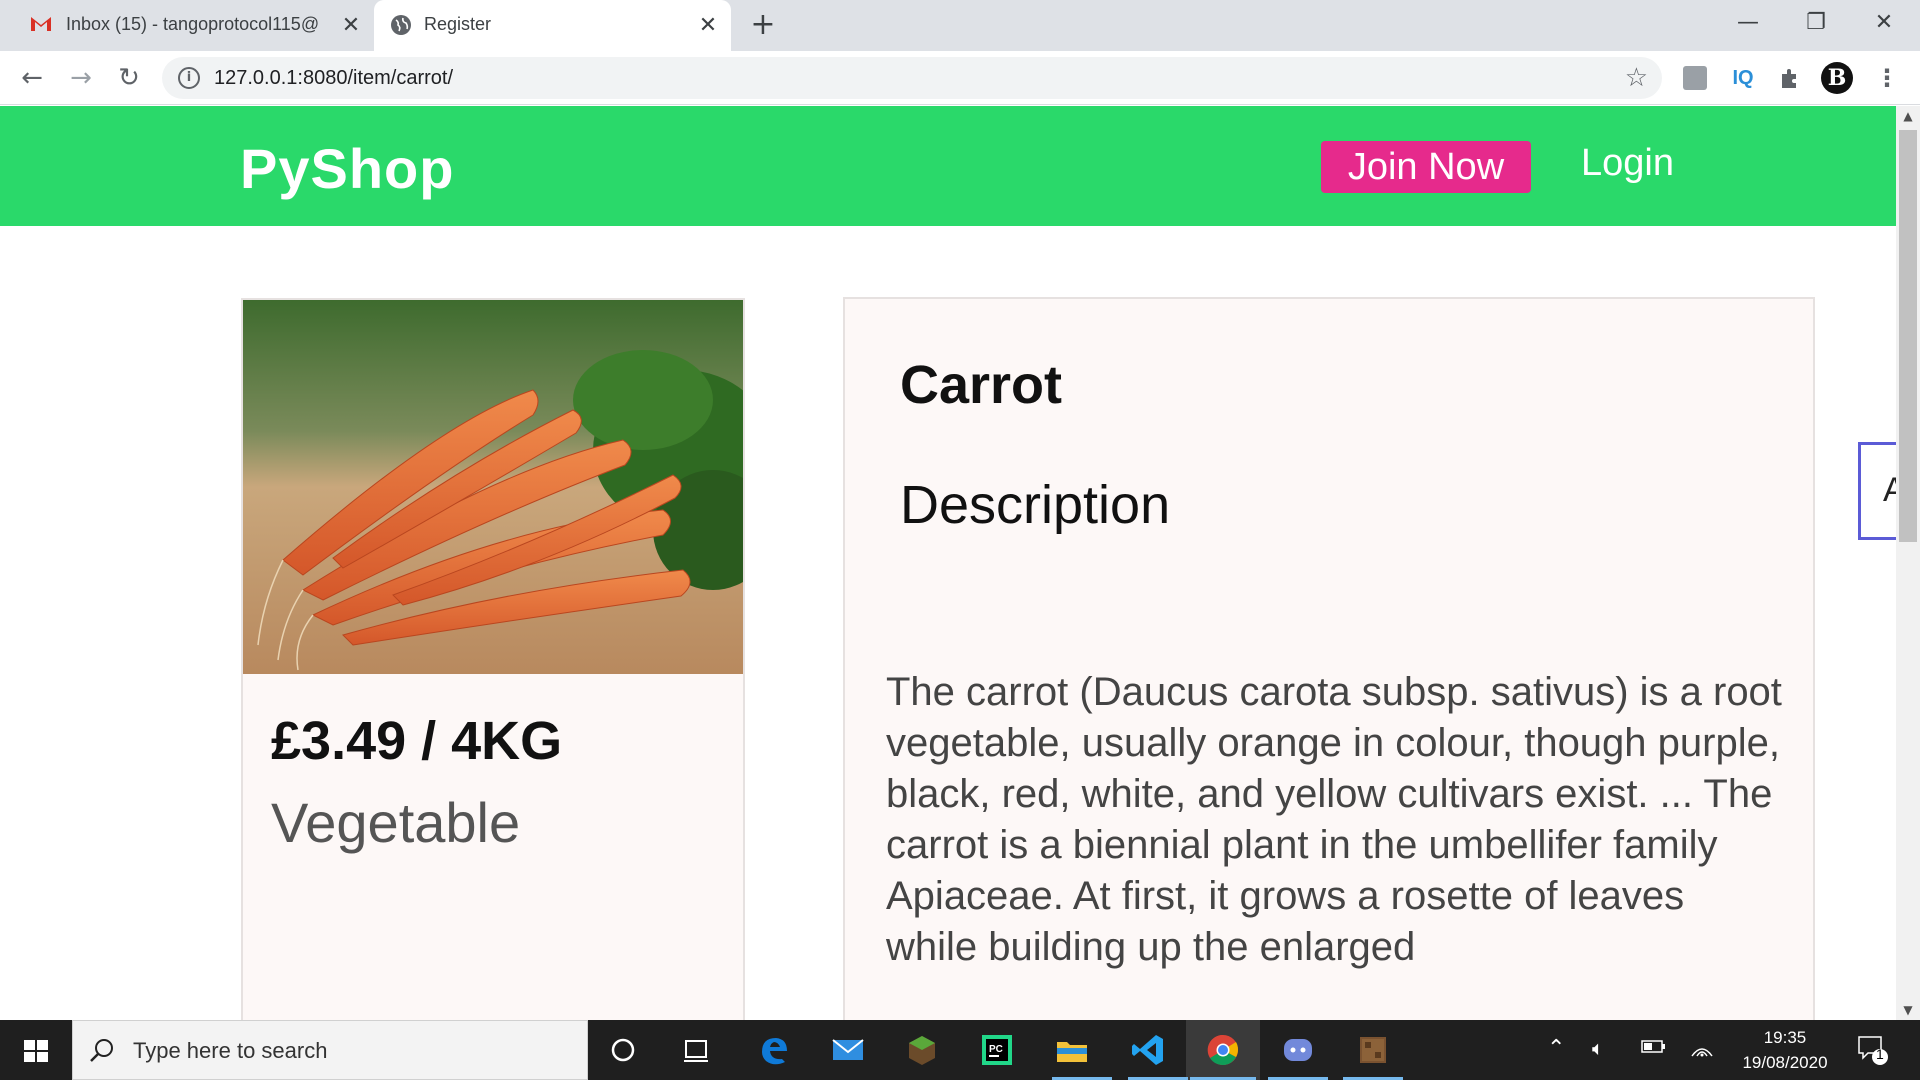 The width and height of the screenshot is (1920, 1080). I want to click on pycharm-icon: PC, so click(997, 1050).